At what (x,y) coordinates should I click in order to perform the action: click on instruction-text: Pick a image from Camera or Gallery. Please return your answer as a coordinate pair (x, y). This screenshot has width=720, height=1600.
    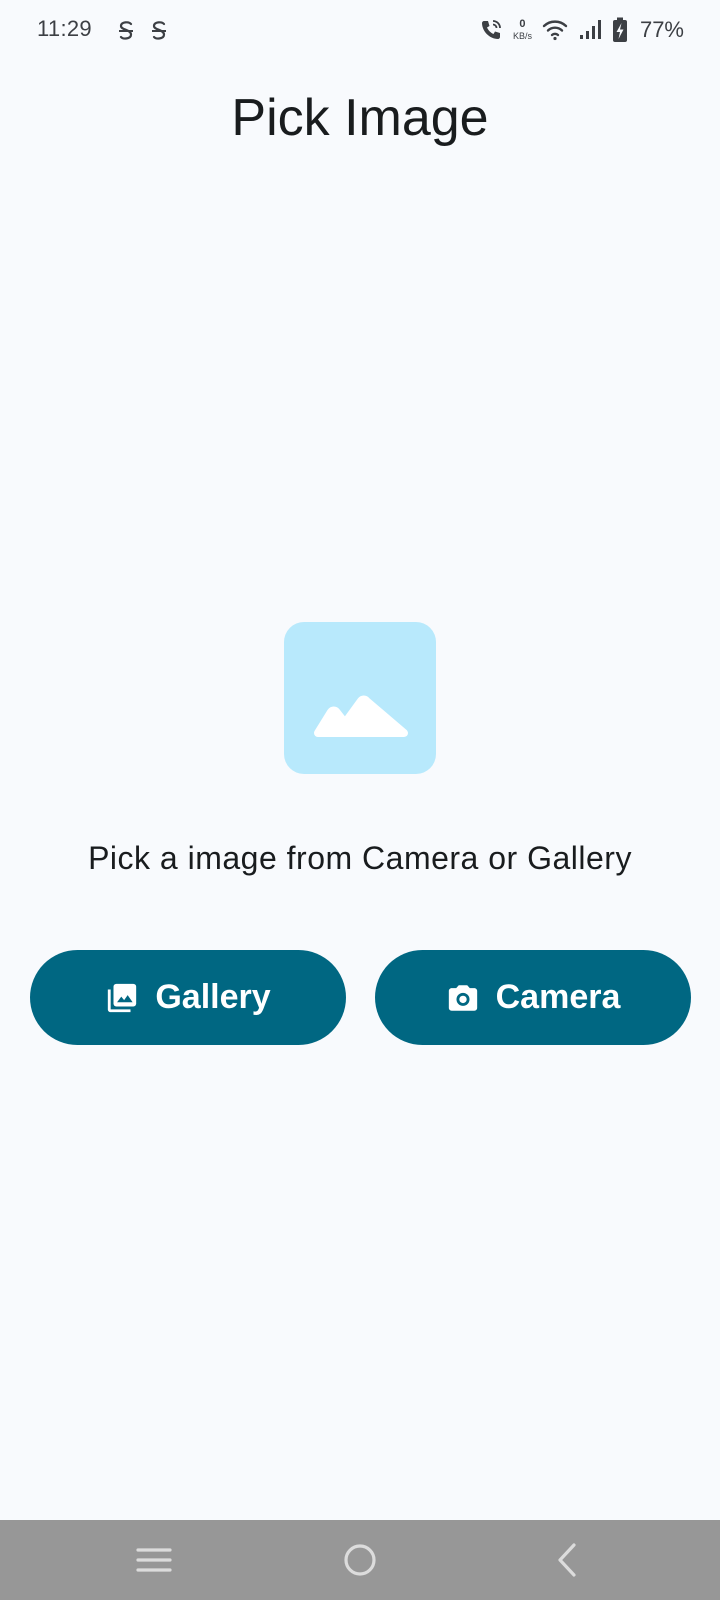
    Looking at the image, I should click on (360, 858).